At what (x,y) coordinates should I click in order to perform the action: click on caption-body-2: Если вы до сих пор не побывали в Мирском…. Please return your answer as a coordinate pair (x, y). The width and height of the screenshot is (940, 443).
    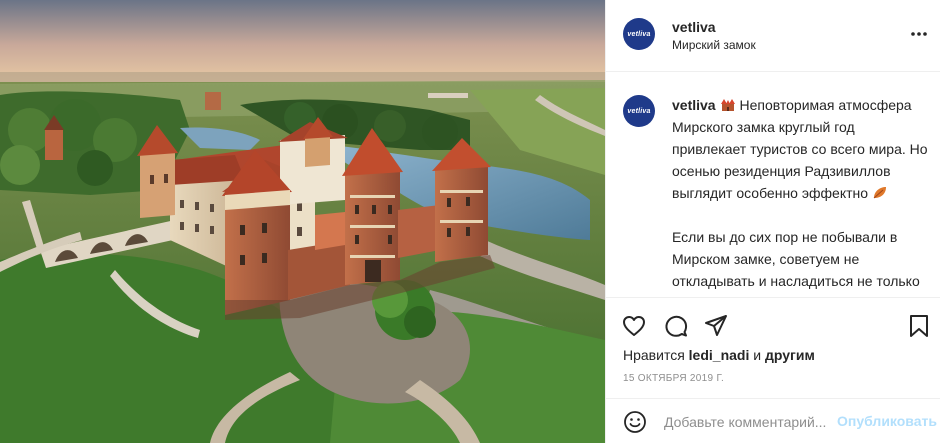
    Looking at the image, I should click on (796, 263).